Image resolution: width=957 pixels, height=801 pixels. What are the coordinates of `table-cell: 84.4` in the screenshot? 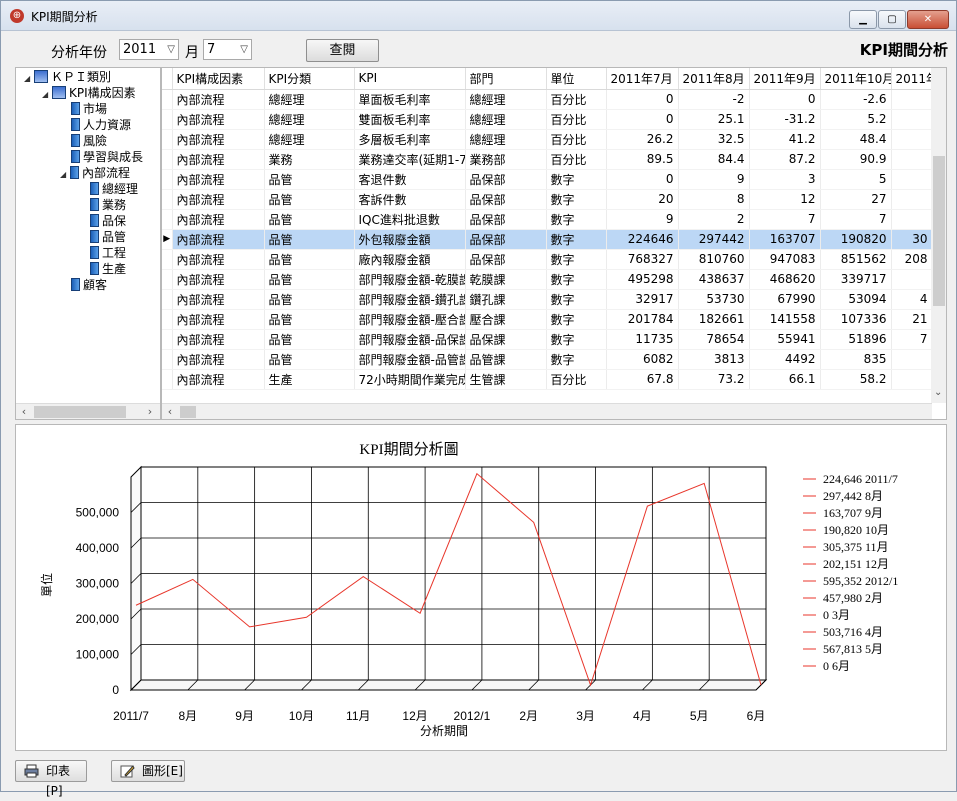 It's located at (713, 159).